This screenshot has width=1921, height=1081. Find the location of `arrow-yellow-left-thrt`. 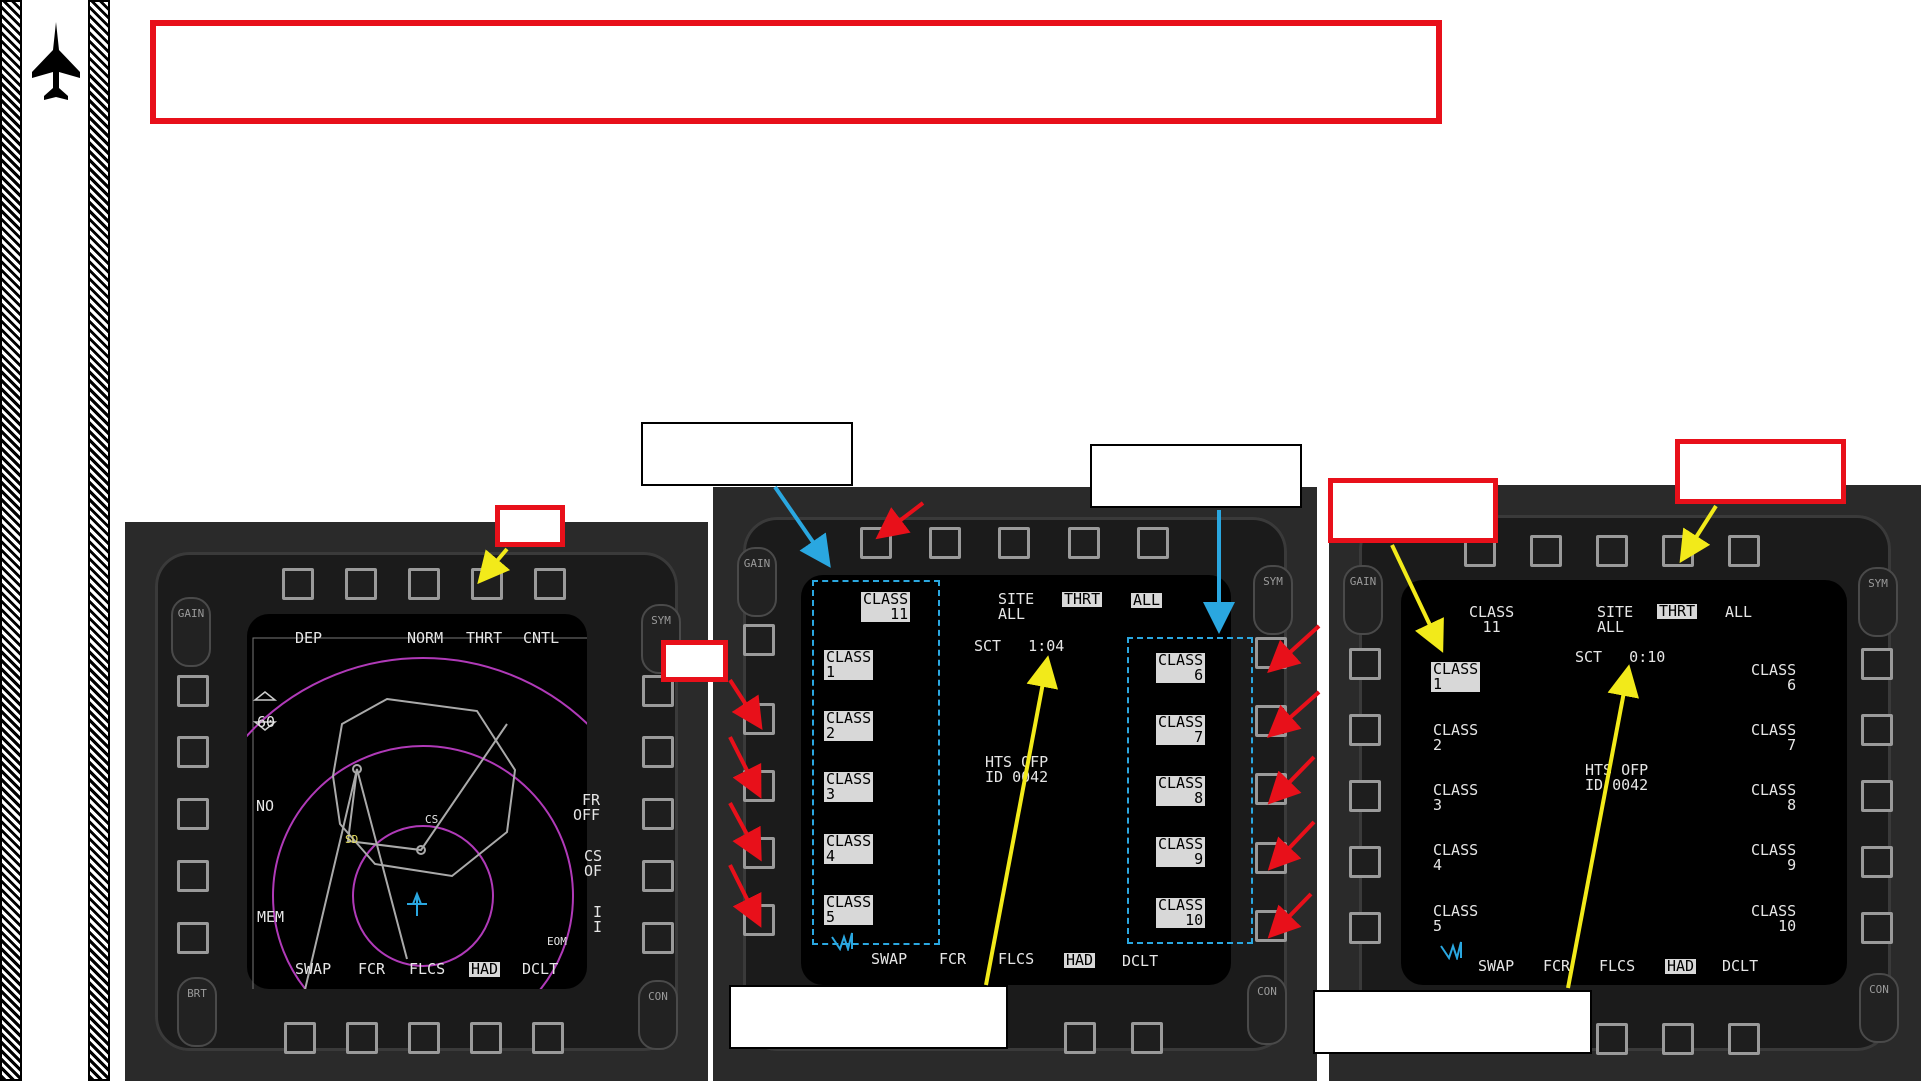

arrow-yellow-left-thrt is located at coordinates (494, 566).